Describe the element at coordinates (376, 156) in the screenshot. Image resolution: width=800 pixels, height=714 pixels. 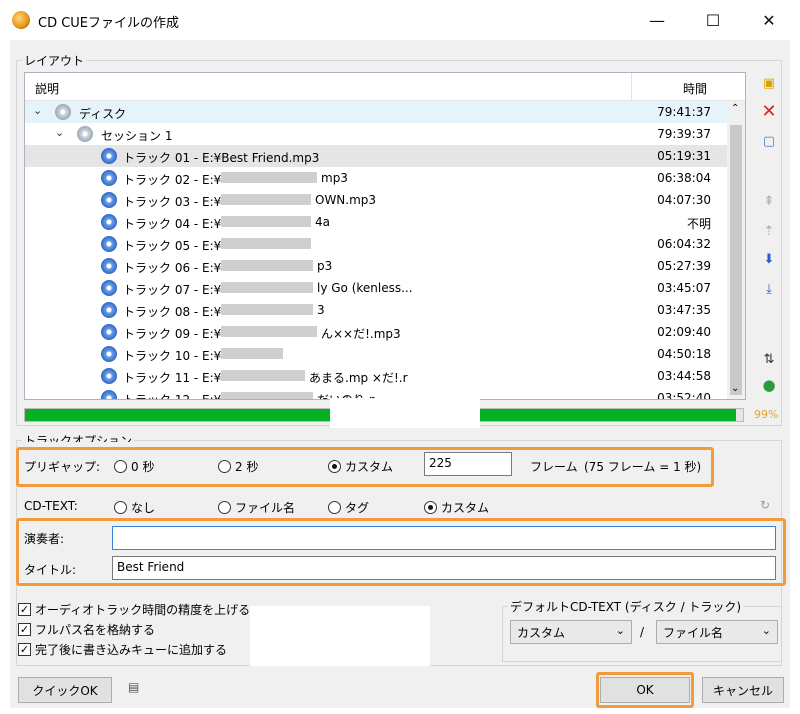
I see `track-row: トラック 01 - E:¥Best Friend.mp3 05:19:31` at that location.